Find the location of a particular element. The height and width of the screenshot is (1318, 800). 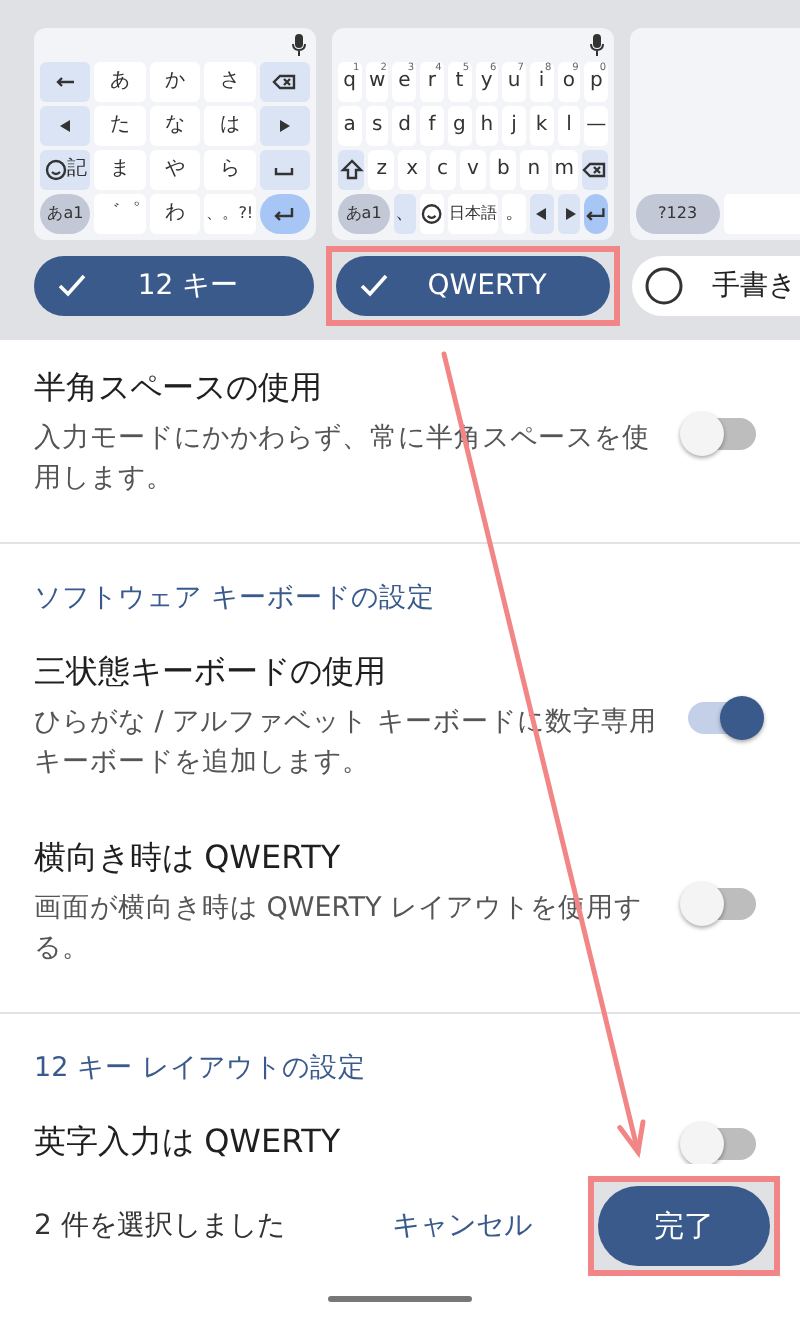

keyboard-key: v is located at coordinates (473, 170).